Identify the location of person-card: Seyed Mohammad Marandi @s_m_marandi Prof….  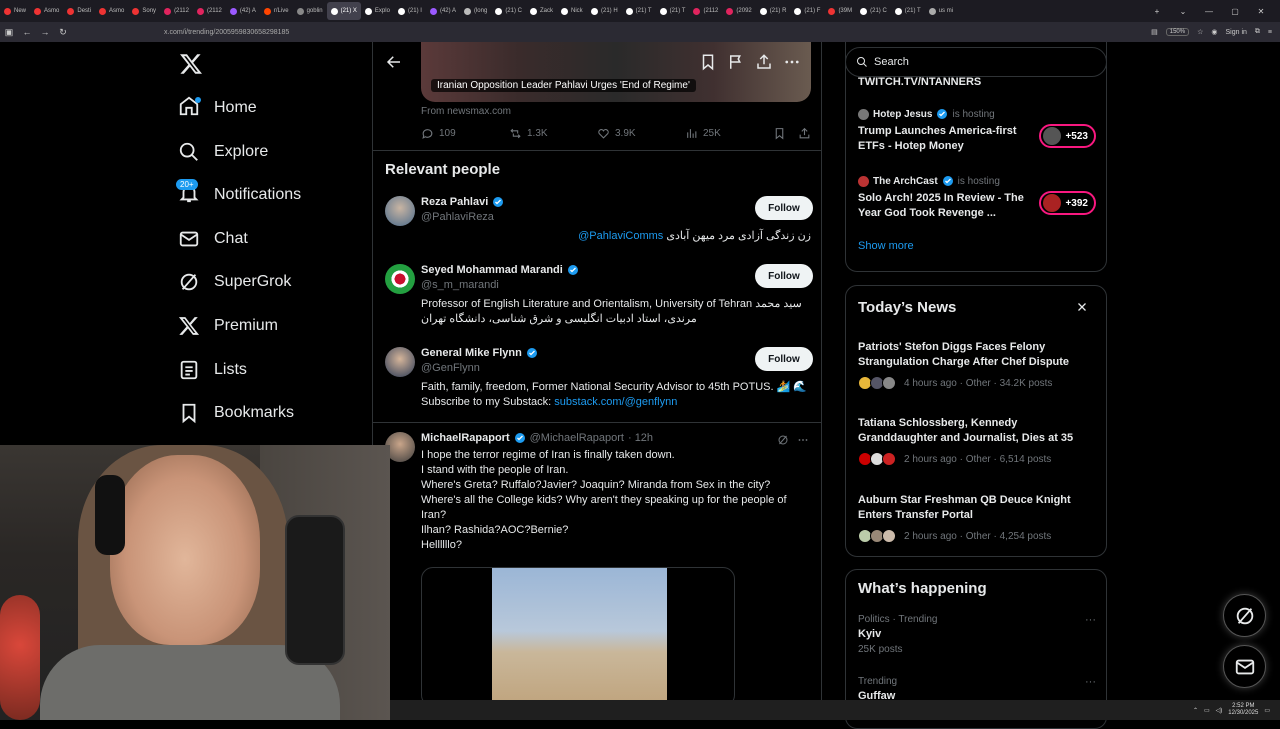
(599, 299).